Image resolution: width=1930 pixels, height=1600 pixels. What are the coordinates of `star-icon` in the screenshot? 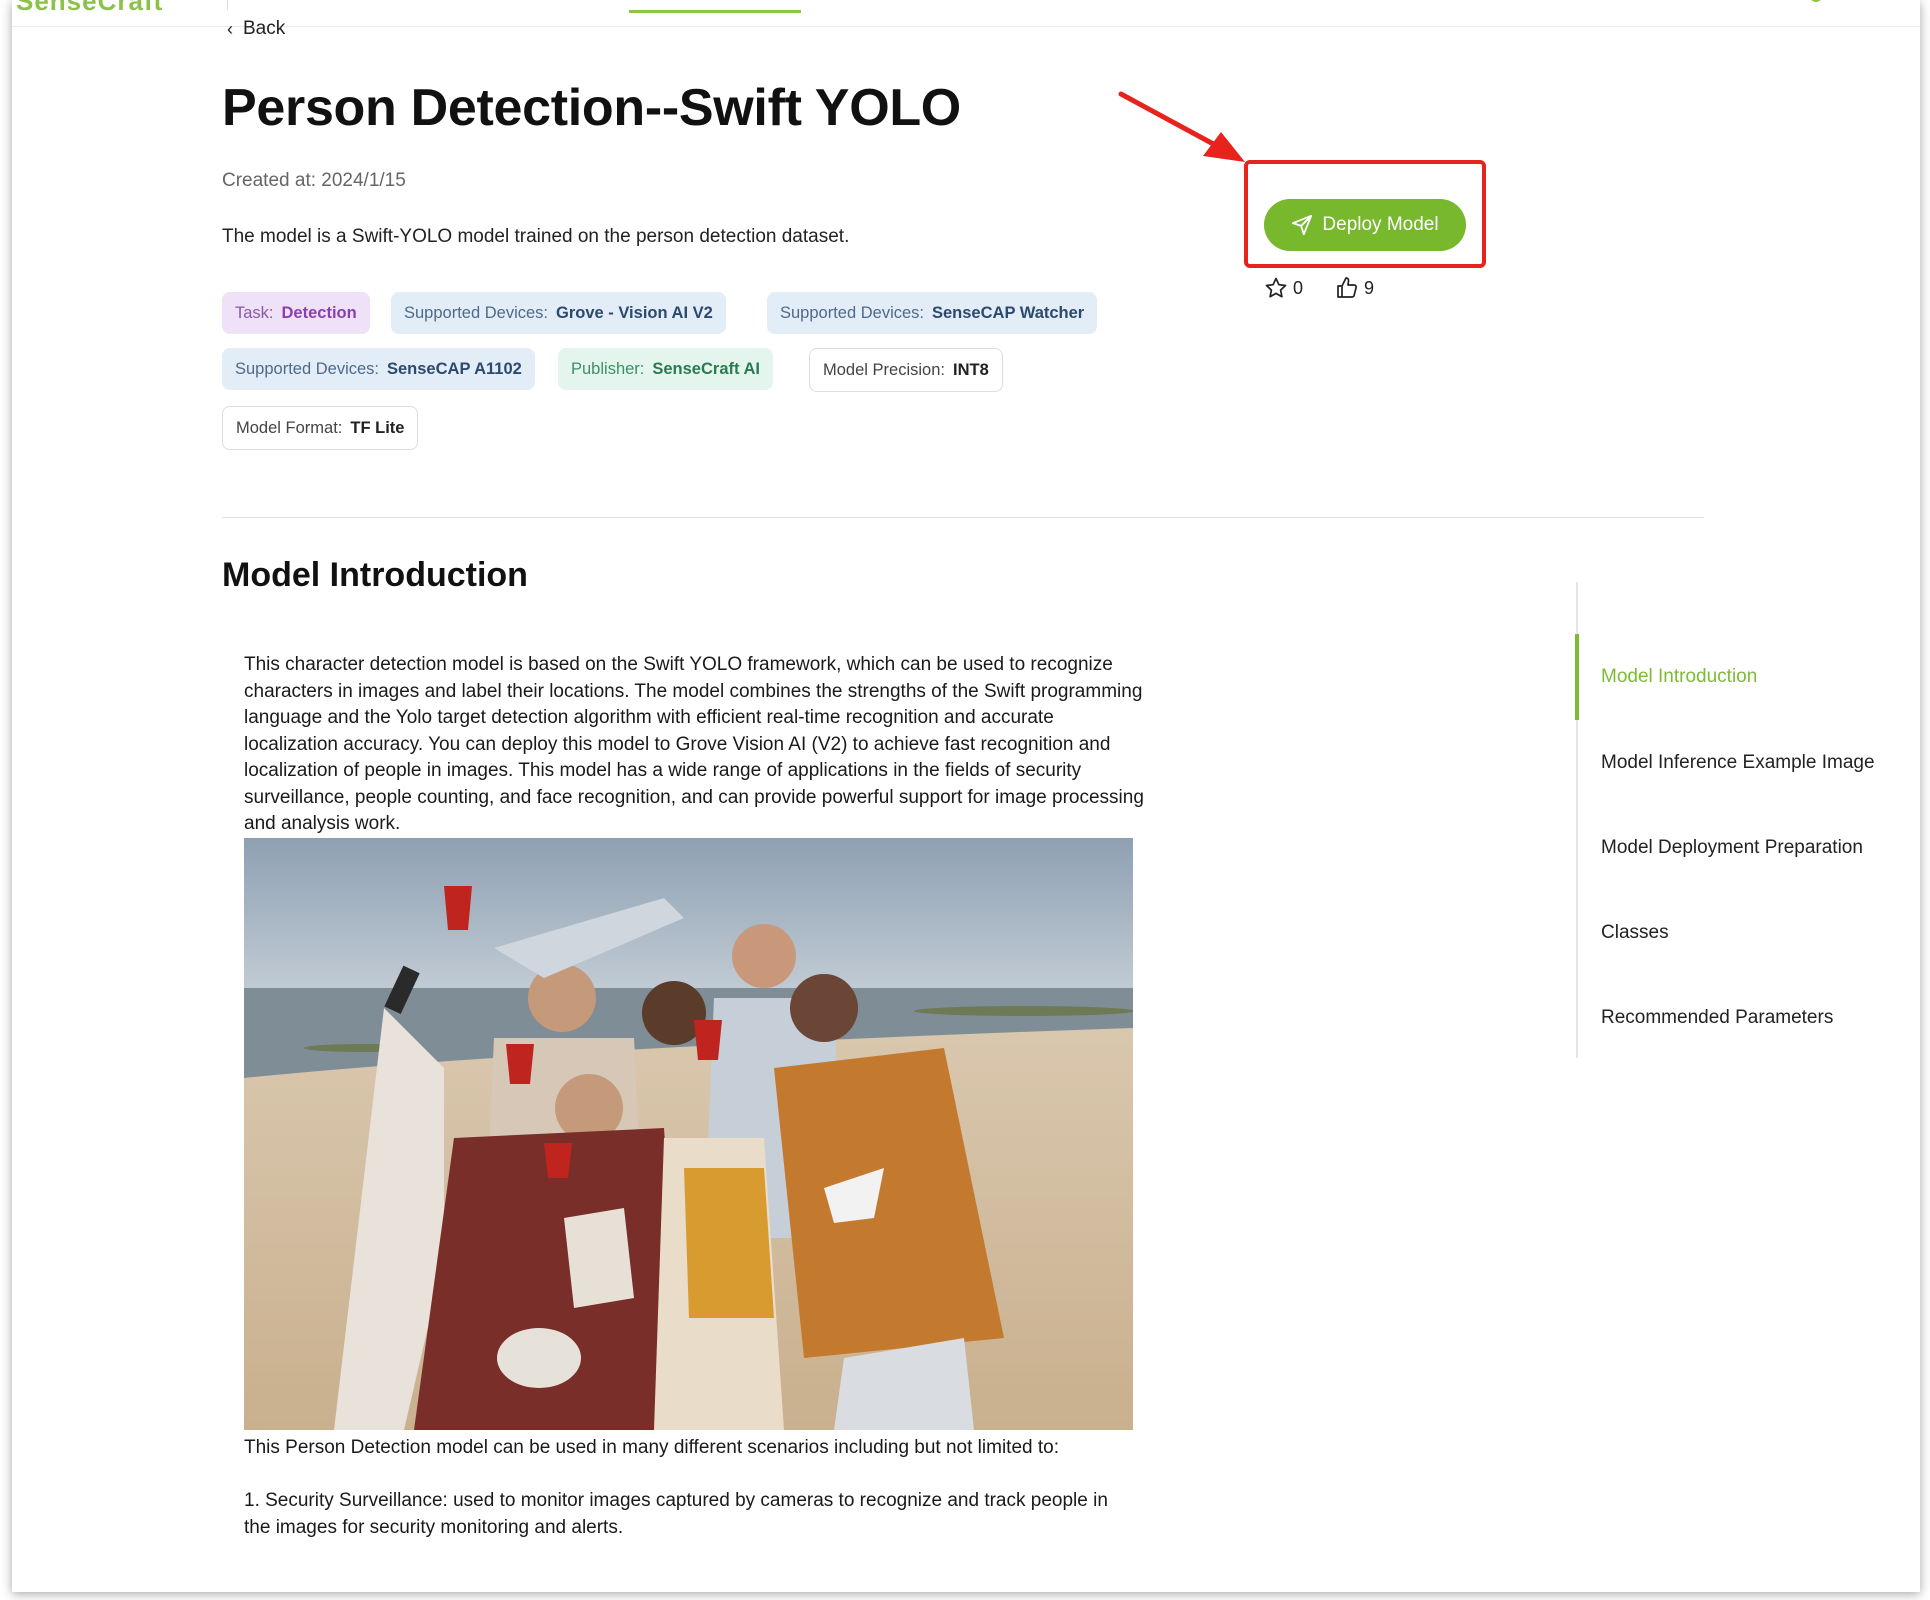 It's located at (1276, 287).